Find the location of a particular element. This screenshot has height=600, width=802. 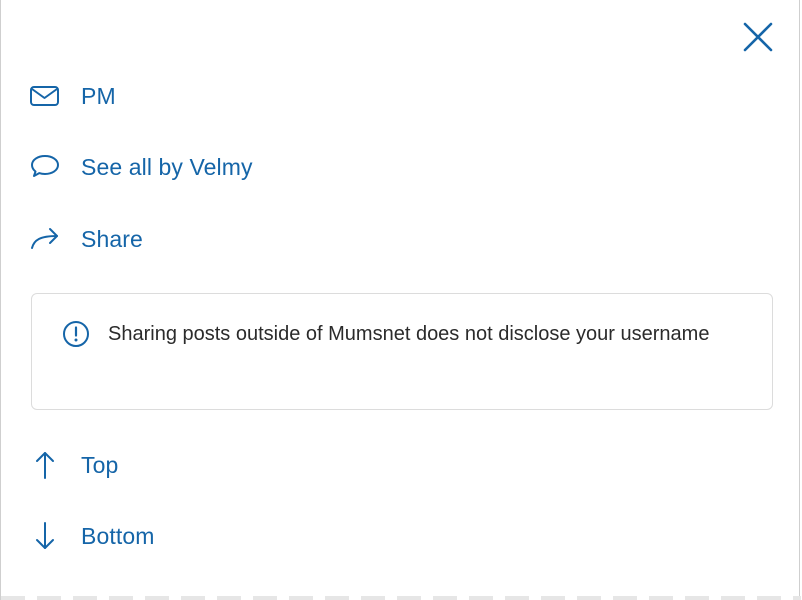

underlying-page-edge is located at coordinates (401, 598).